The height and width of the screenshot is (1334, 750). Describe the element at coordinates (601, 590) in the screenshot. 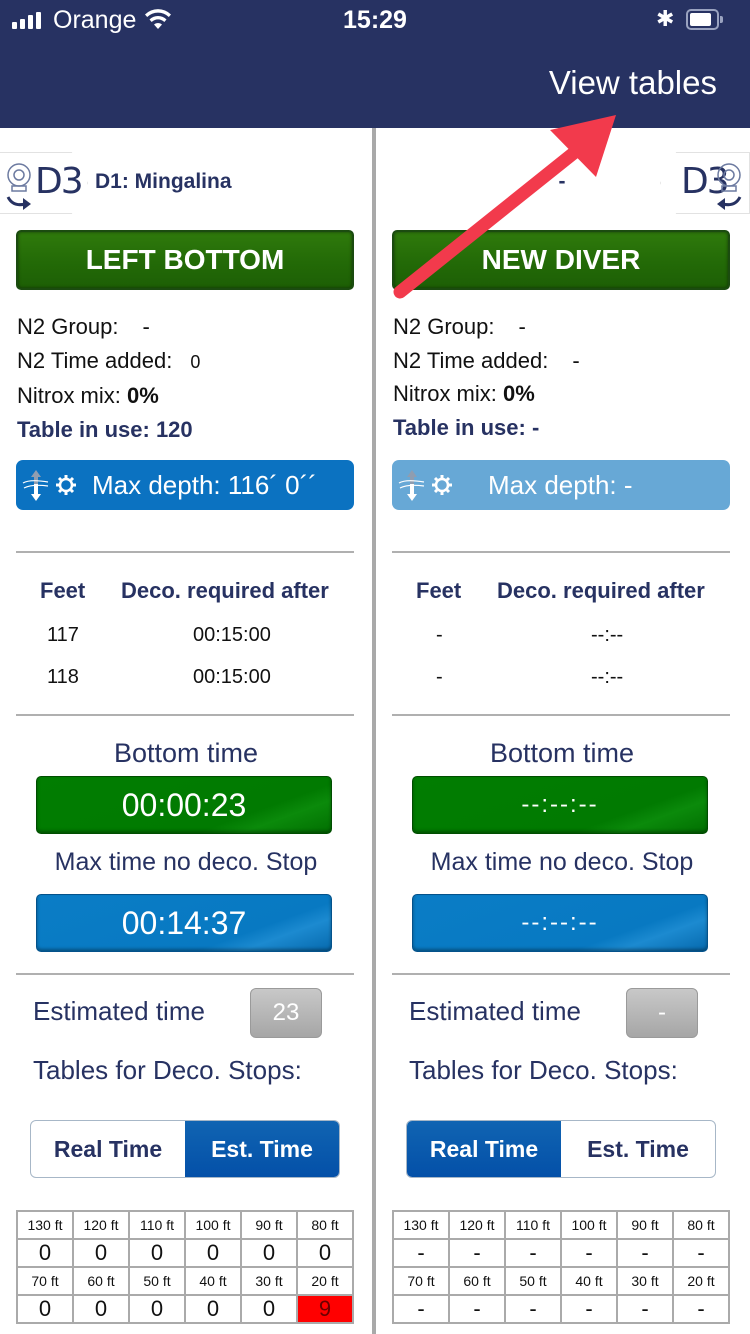

I see `deco-header-time: Deco. required after` at that location.